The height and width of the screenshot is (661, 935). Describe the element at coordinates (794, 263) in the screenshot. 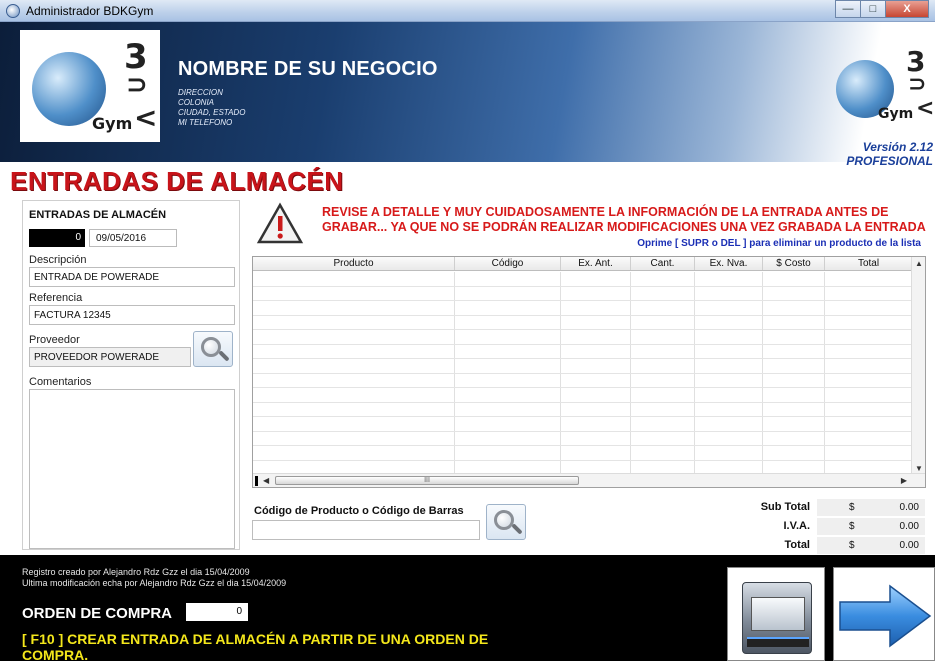

I see `col-costo: $ Costo` at that location.